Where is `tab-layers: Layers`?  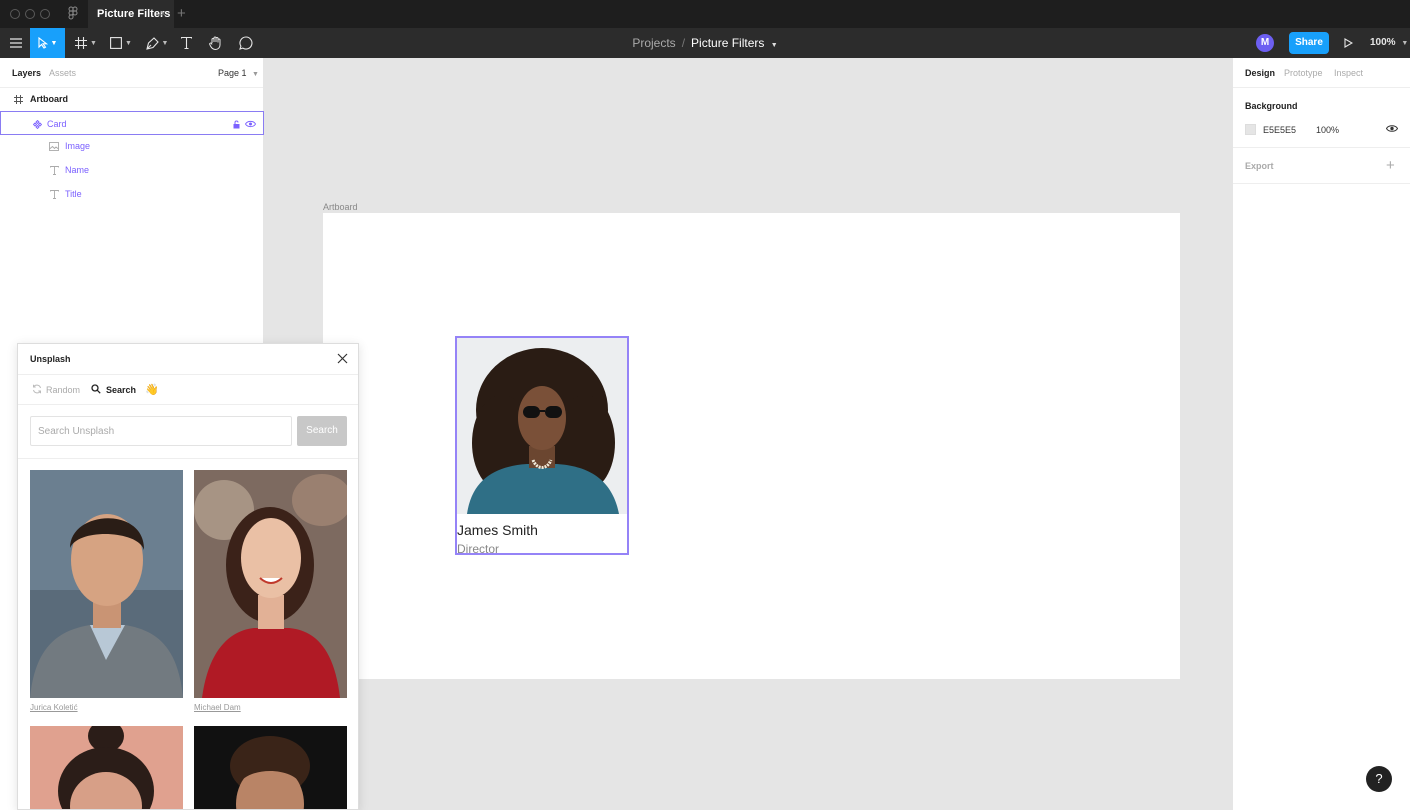
tab-layers: Layers is located at coordinates (26, 73).